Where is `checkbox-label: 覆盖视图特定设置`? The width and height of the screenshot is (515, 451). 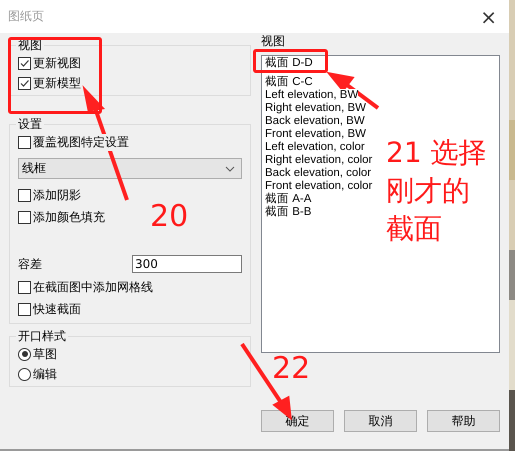
checkbox-label: 覆盖视图特定设置 is located at coordinates (81, 142).